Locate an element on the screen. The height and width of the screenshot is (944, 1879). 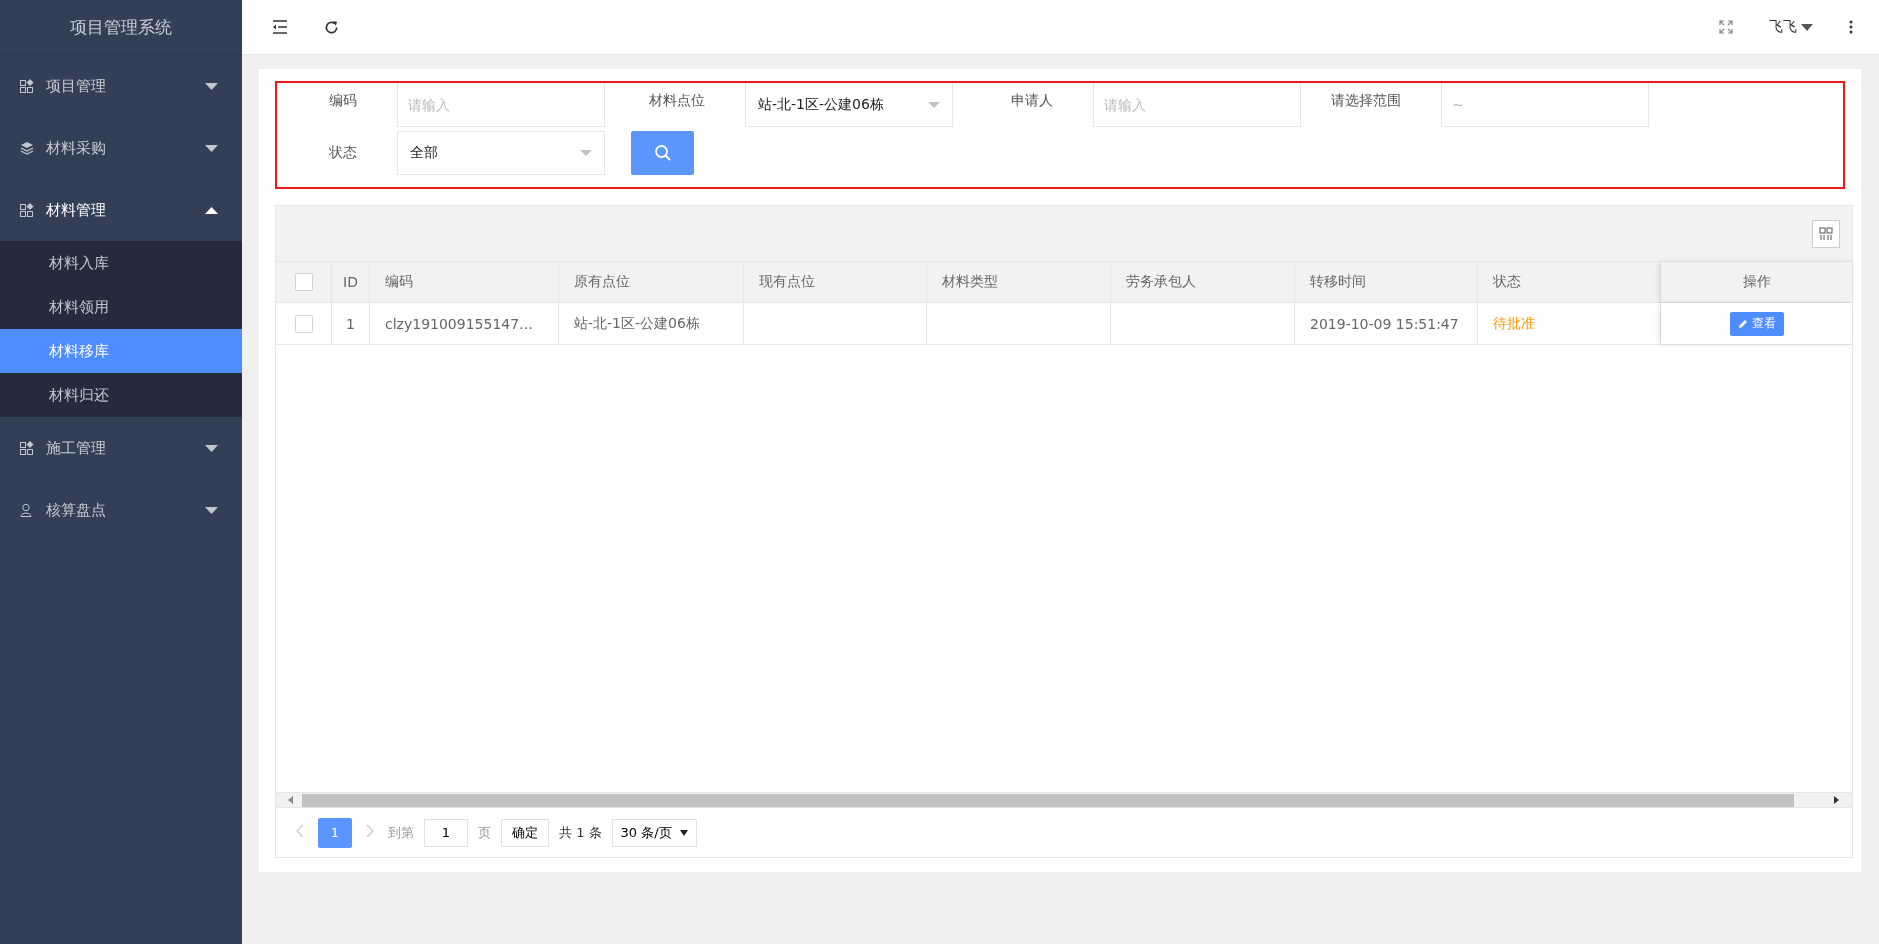
chevron-left-icon is located at coordinates (300, 831).